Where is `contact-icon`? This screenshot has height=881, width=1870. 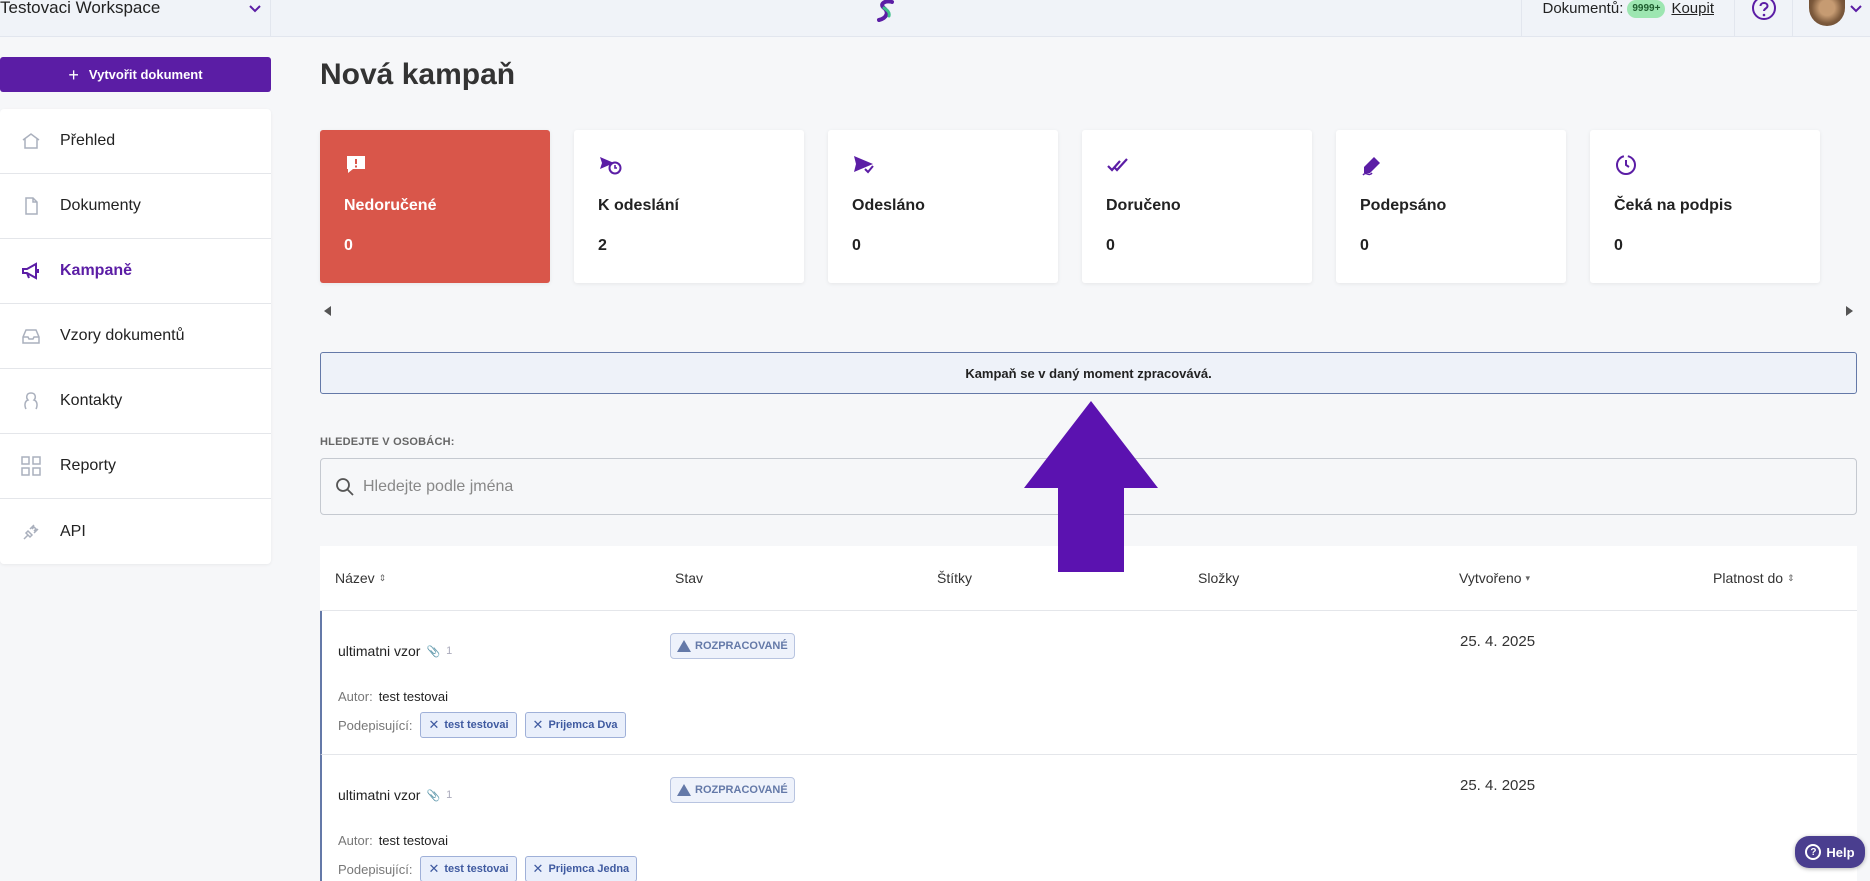 contact-icon is located at coordinates (31, 401).